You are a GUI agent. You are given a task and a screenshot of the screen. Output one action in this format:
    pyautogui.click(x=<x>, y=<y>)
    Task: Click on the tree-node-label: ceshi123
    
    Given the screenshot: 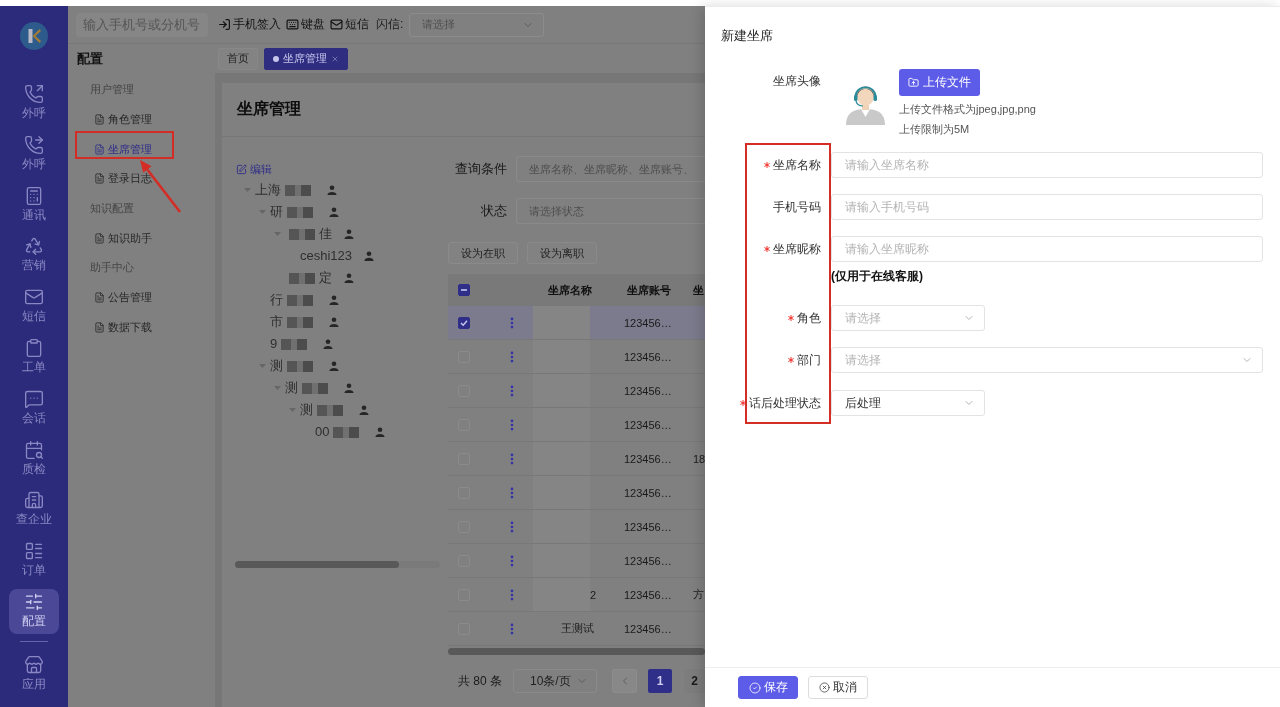 What is the action you would take?
    pyautogui.click(x=326, y=256)
    